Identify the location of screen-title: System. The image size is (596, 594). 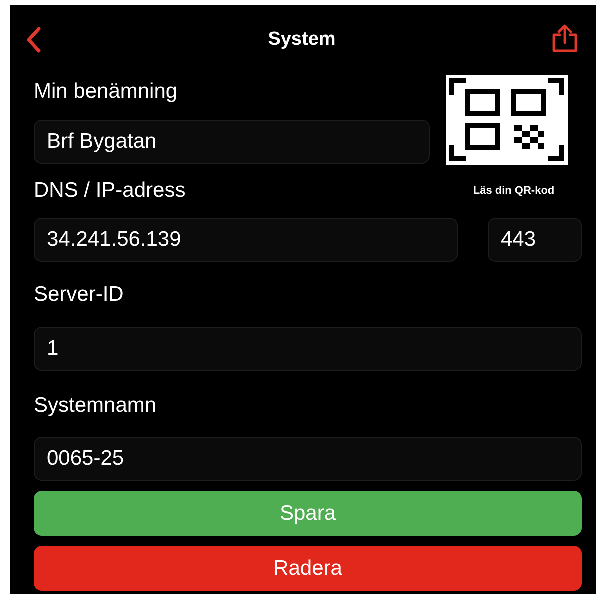
(302, 39).